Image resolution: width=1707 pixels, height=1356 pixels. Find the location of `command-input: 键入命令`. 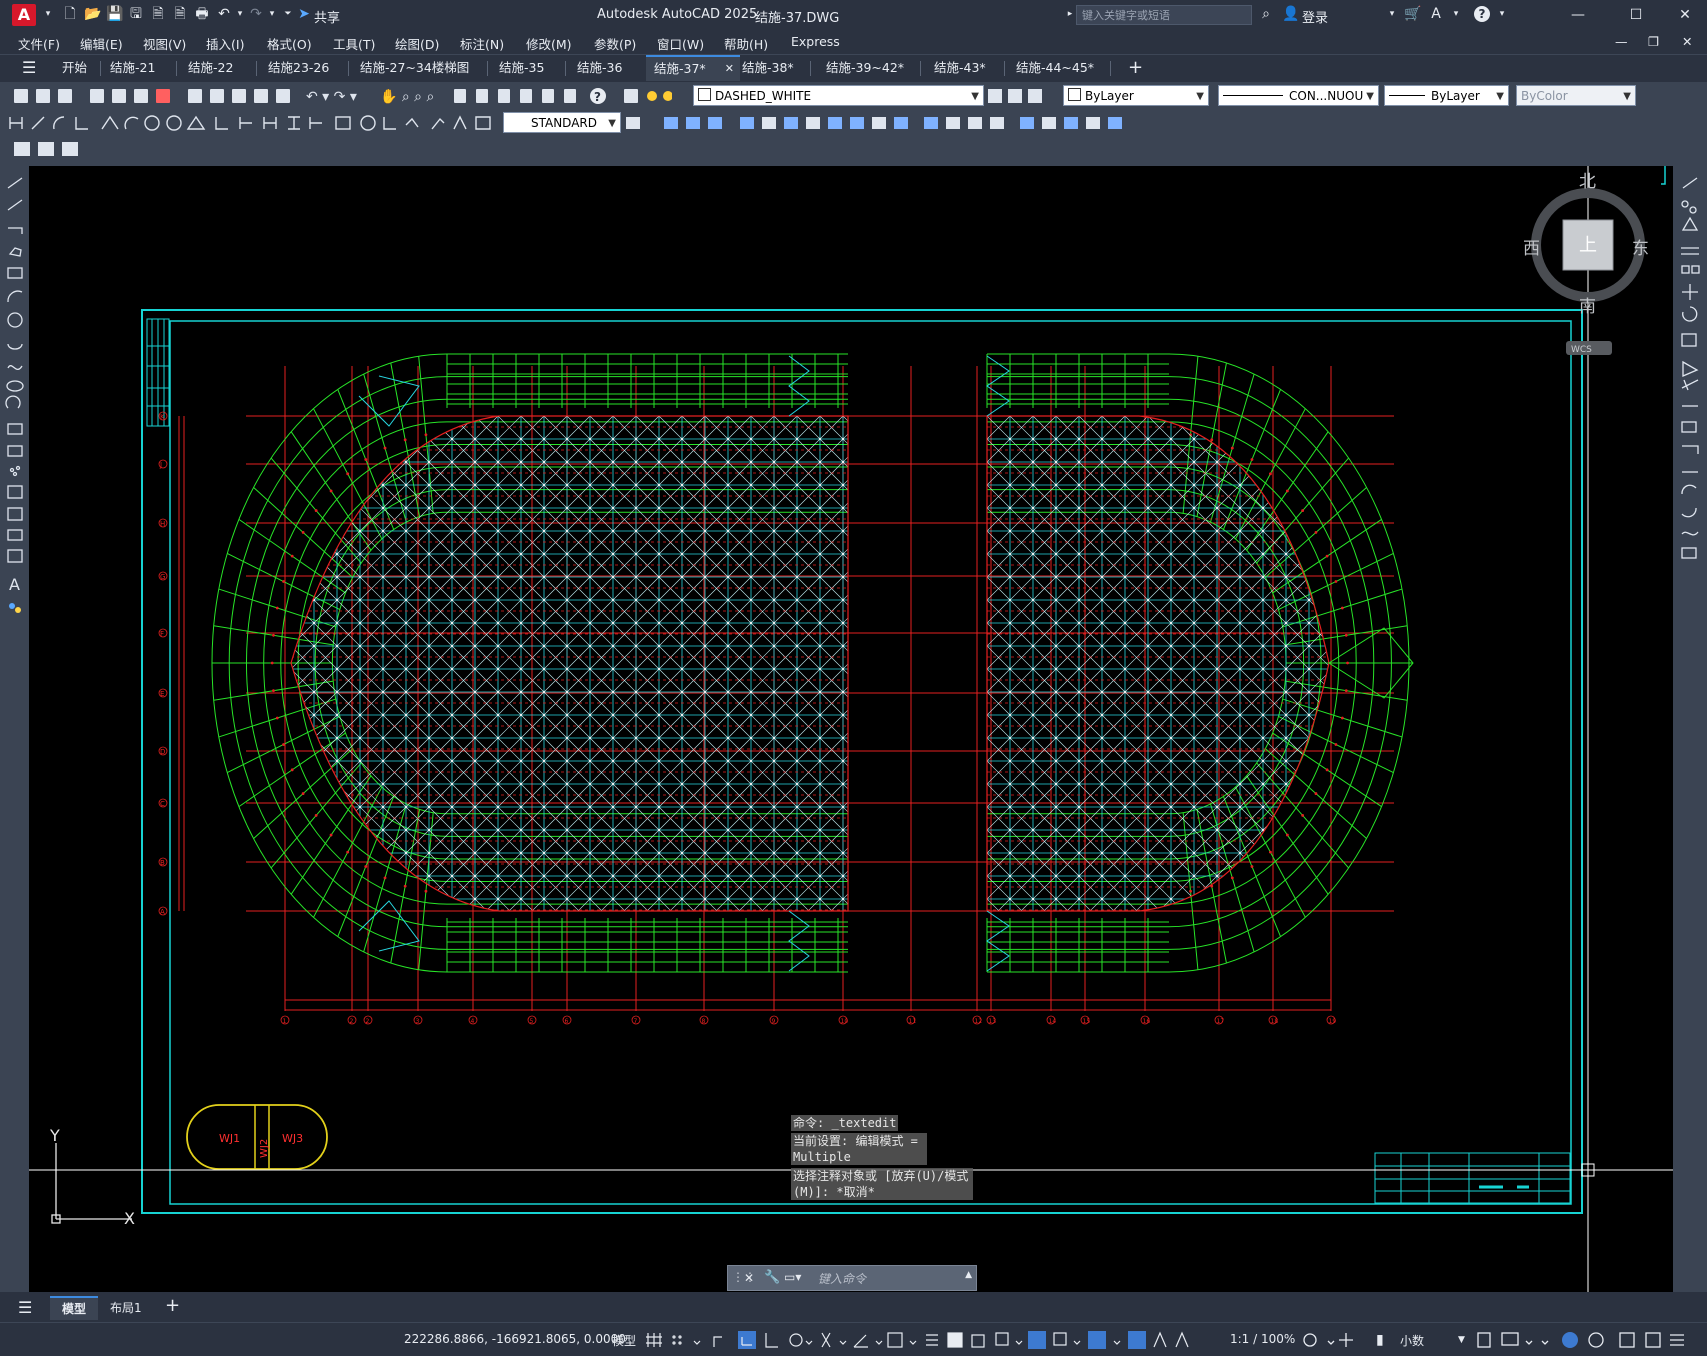

command-input: 键入命令 is located at coordinates (842, 1278).